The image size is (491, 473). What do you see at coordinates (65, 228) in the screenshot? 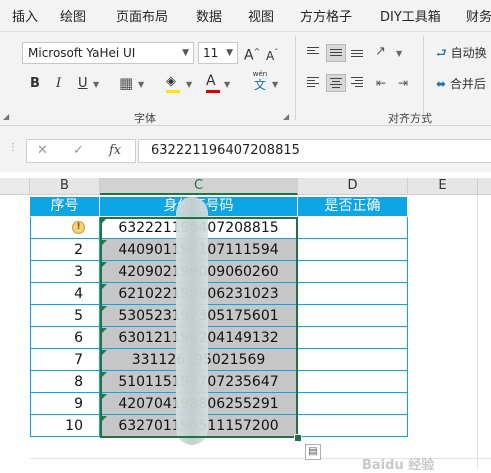
I see `cell-no: 1` at bounding box center [65, 228].